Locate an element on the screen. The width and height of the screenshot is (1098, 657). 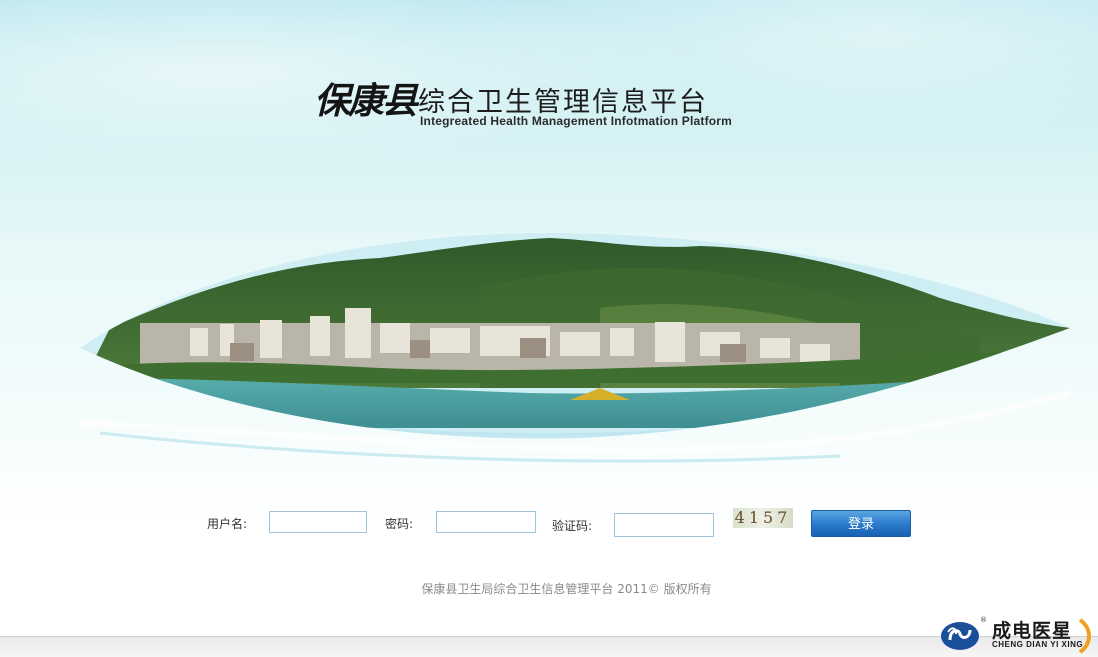
captcha-input is located at coordinates (664, 525).